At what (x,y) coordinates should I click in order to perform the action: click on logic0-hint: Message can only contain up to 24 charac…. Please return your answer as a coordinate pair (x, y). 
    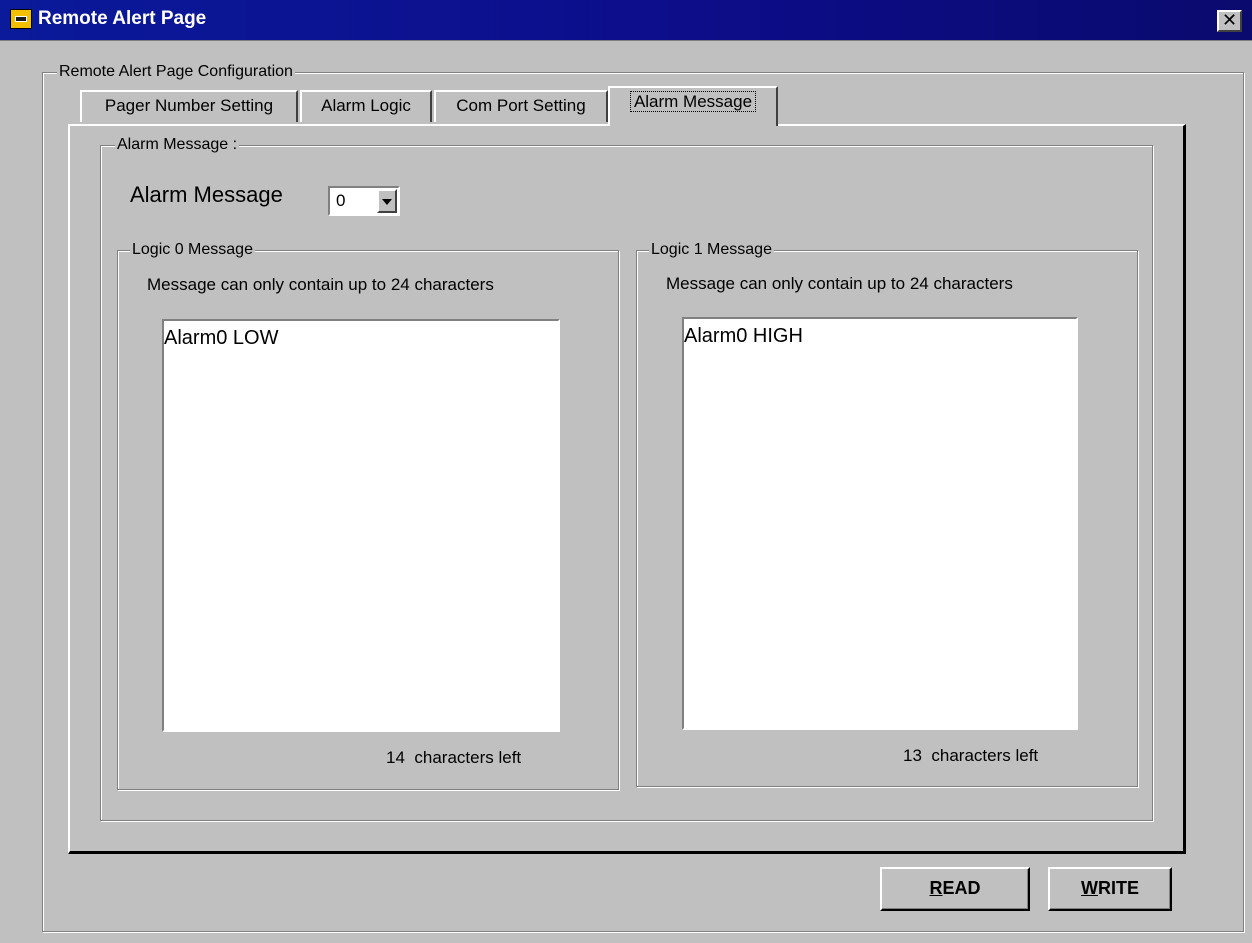
    Looking at the image, I should click on (320, 284).